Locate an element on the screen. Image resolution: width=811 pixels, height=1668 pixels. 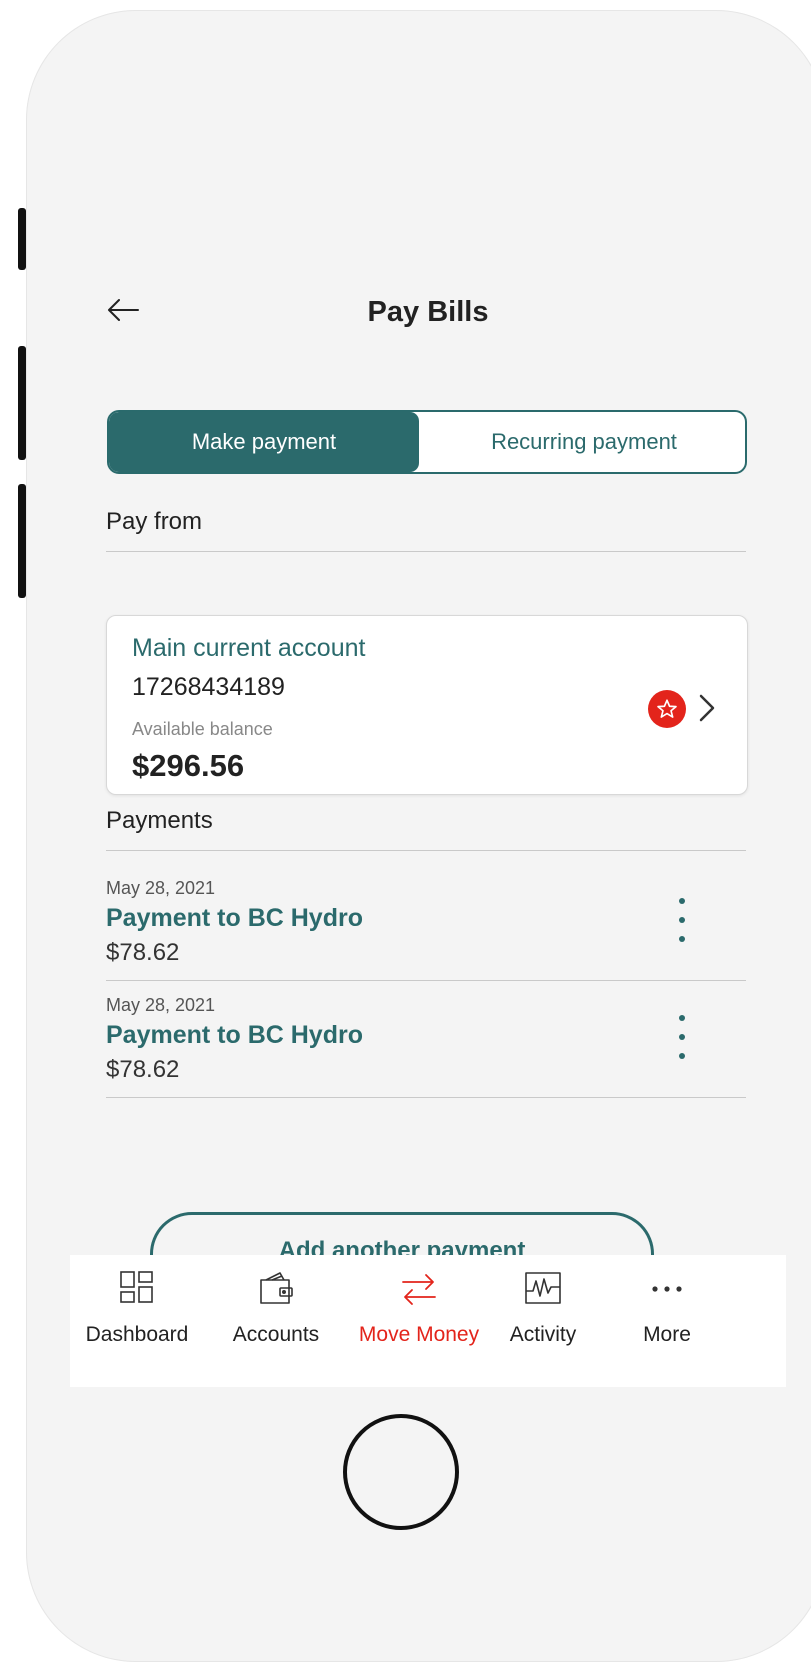
chevron-right-icon is located at coordinates (707, 708).